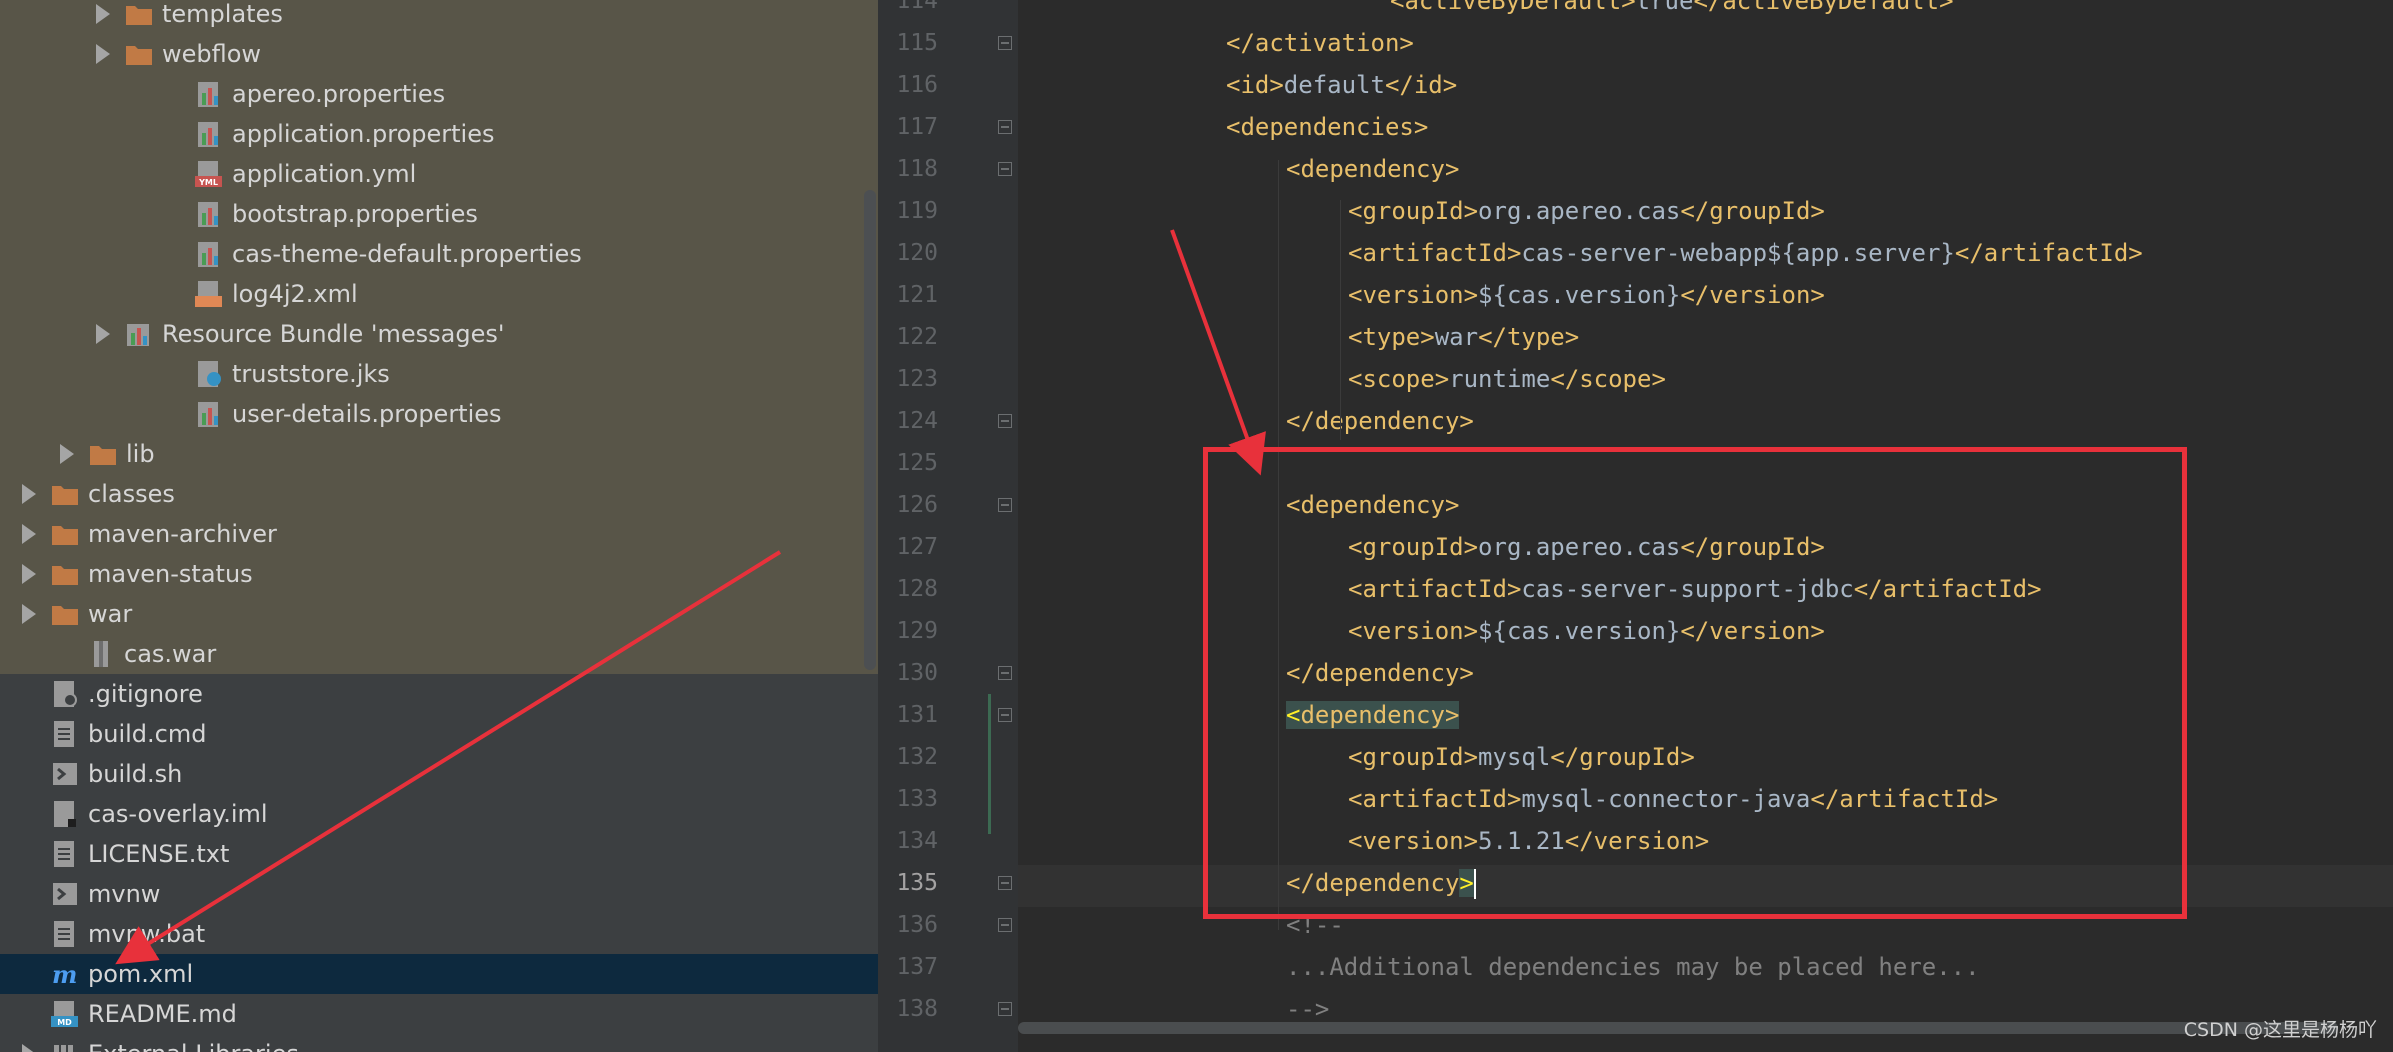 The width and height of the screenshot is (2393, 1052). Describe the element at coordinates (439, 534) in the screenshot. I see `tree-item: maven-archiver` at that location.